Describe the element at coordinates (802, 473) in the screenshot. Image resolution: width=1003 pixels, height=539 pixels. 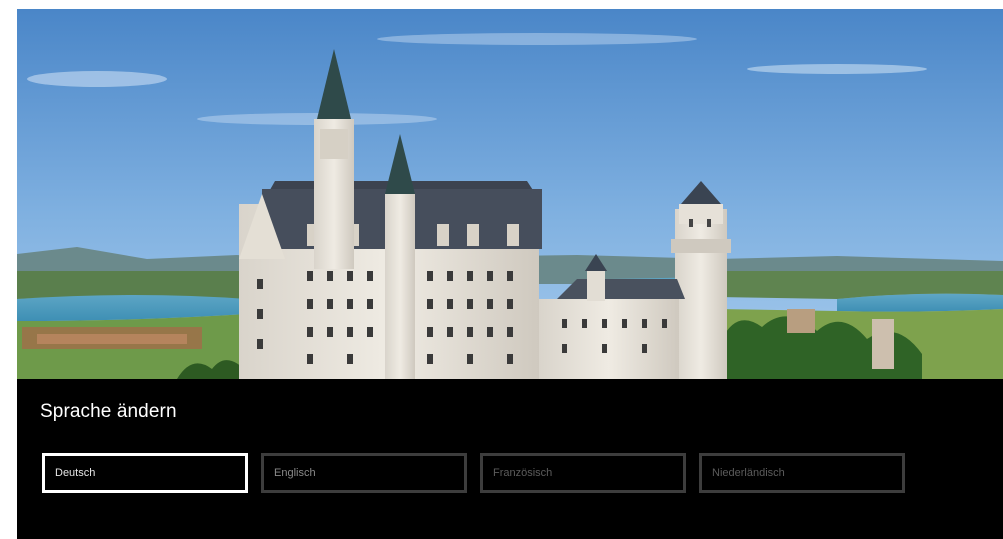
I see `language-option-niederlaendisch: Niederländisch` at that location.